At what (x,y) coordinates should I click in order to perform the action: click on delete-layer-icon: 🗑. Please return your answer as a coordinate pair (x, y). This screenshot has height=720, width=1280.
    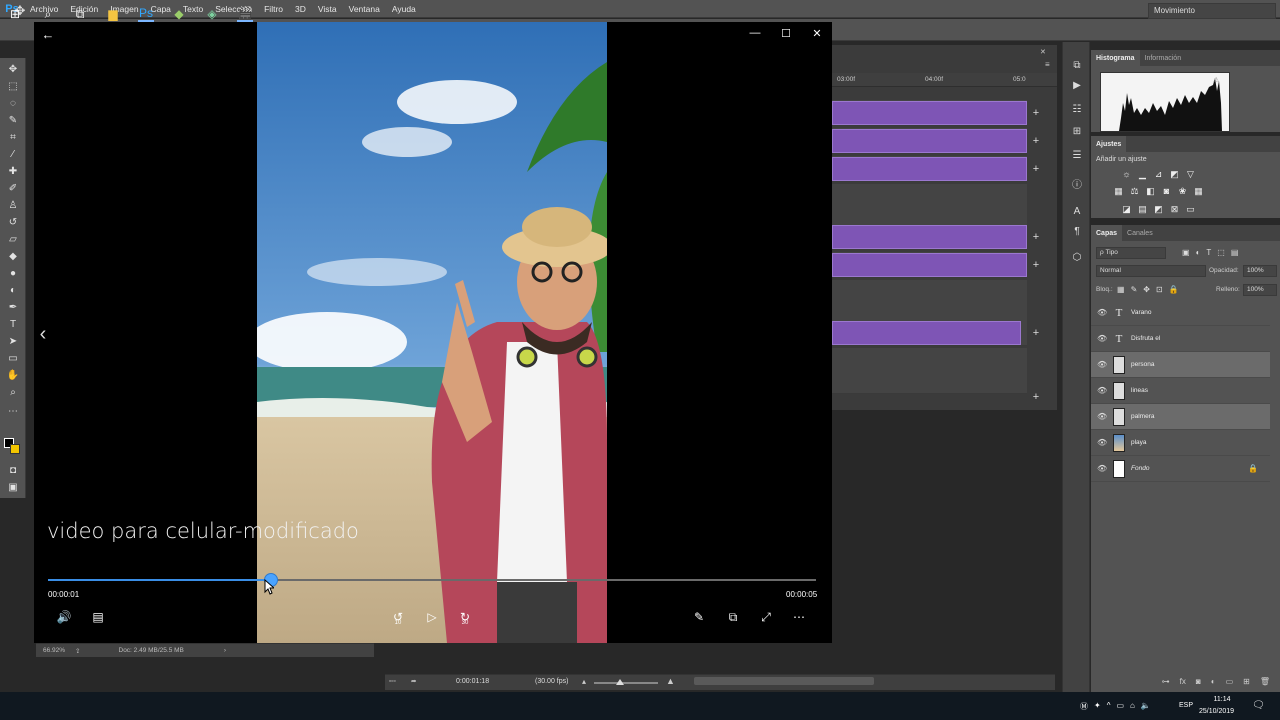
    Looking at the image, I should click on (1265, 684).